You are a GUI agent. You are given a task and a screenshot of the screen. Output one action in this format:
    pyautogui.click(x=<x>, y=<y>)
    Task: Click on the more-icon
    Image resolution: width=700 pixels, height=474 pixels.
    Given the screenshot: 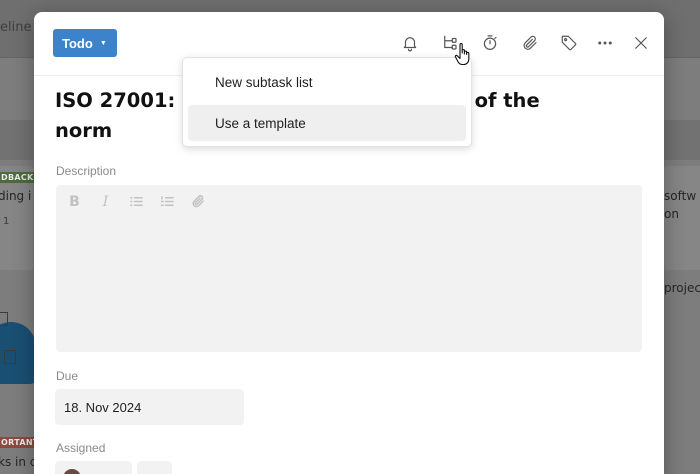 What is the action you would take?
    pyautogui.click(x=605, y=43)
    